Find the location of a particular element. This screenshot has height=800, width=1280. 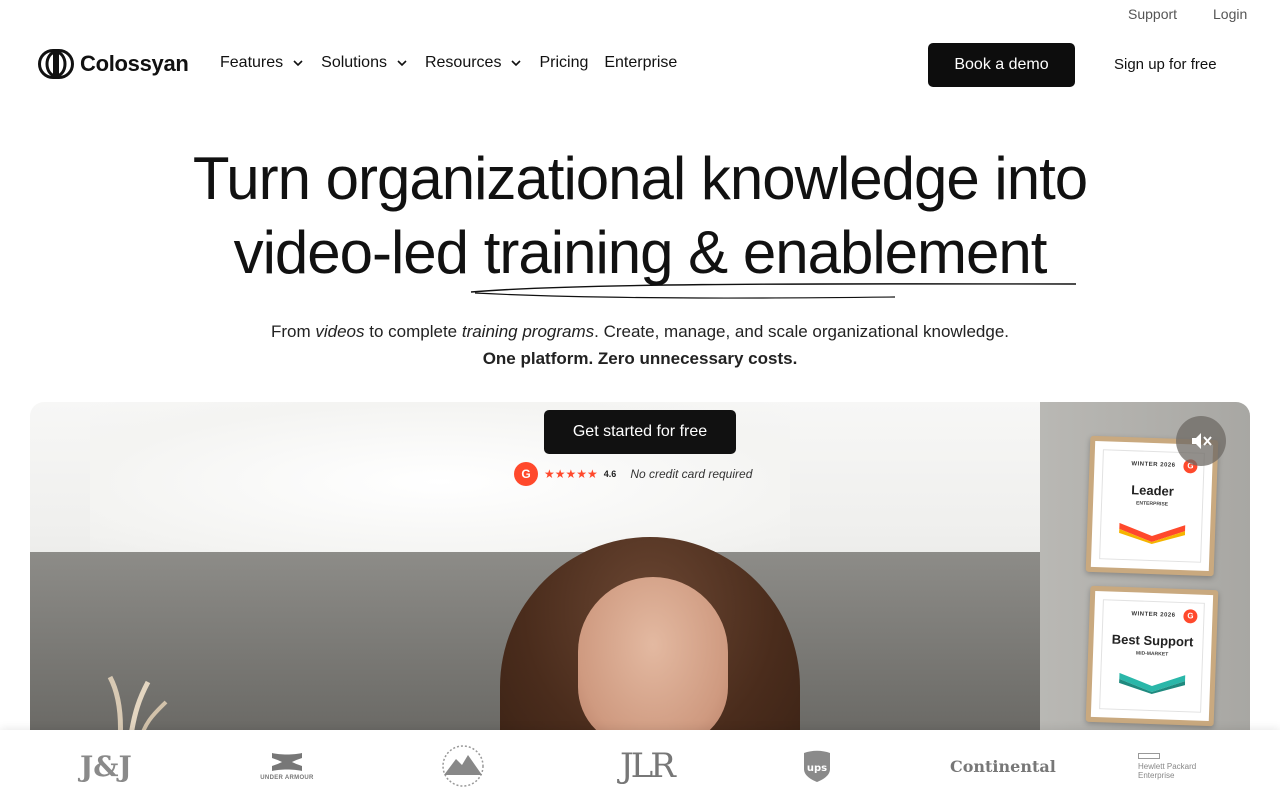

brand-name: Colossyan is located at coordinates (134, 63).